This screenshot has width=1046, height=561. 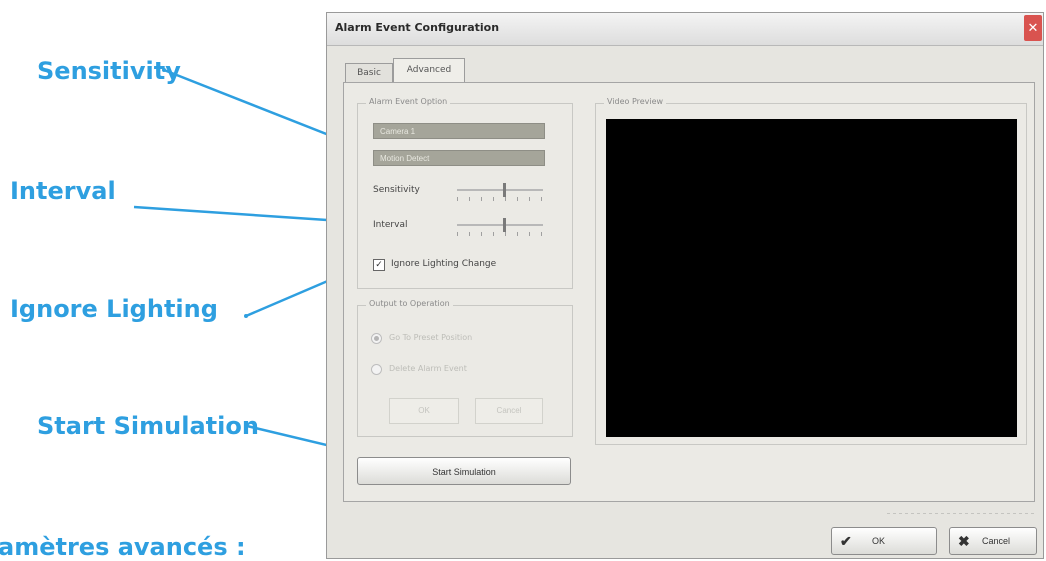 What do you see at coordinates (635, 101) in the screenshot?
I see `video-preview-title: Video Preview` at bounding box center [635, 101].